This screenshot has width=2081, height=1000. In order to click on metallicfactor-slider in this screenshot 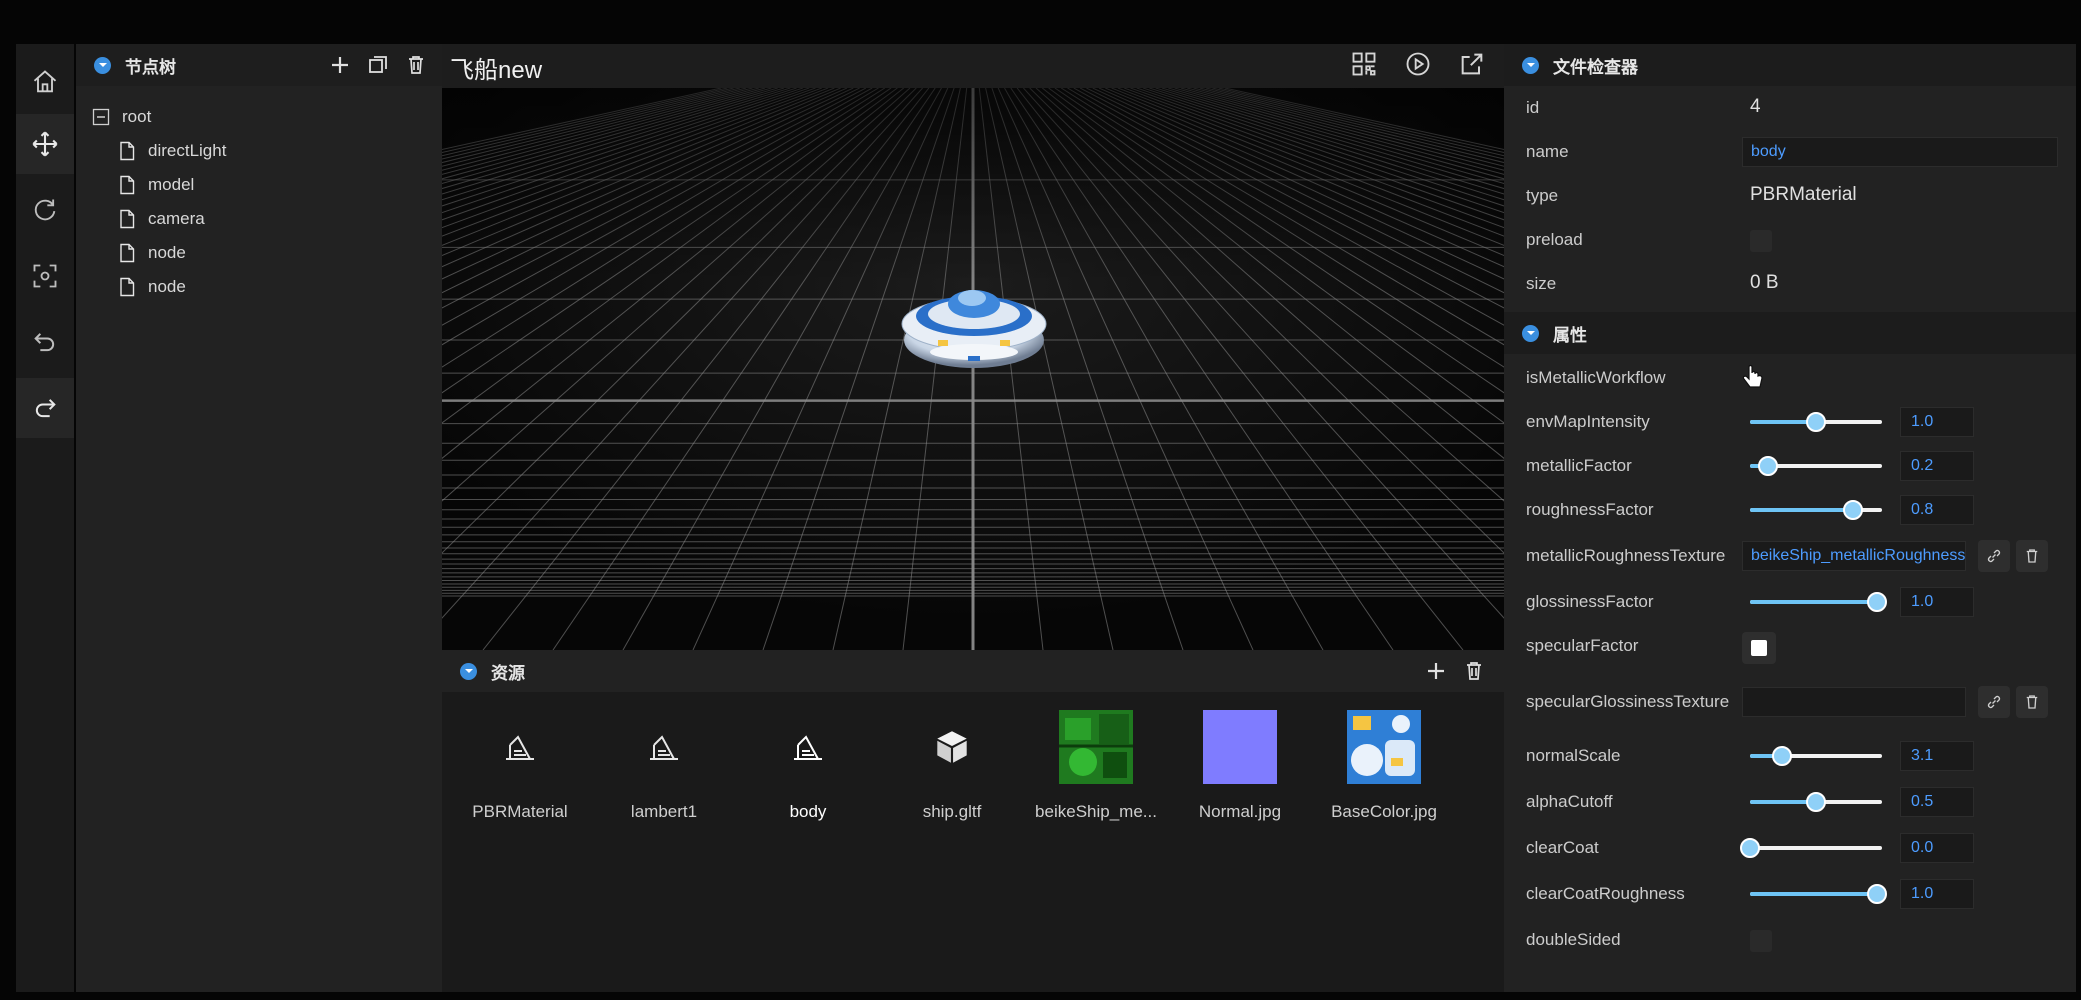, I will do `click(1816, 466)`.